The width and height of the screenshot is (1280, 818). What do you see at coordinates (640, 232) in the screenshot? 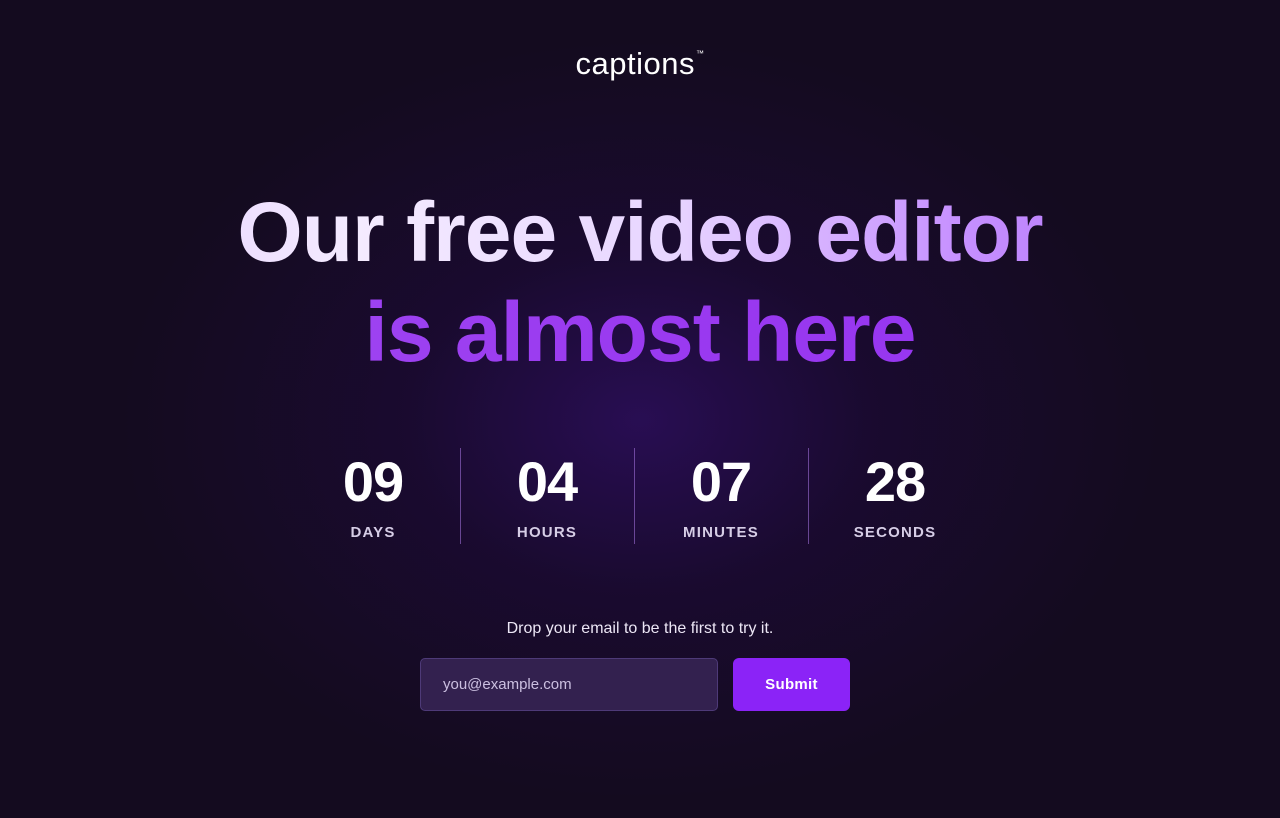
I see `headline-line-1: Our free video editor` at bounding box center [640, 232].